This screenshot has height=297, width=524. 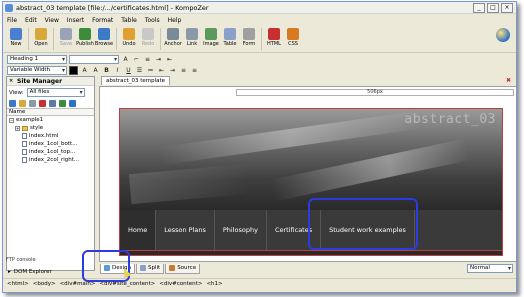 I want to click on tree-item-root: − example1, so click(x=50, y=120).